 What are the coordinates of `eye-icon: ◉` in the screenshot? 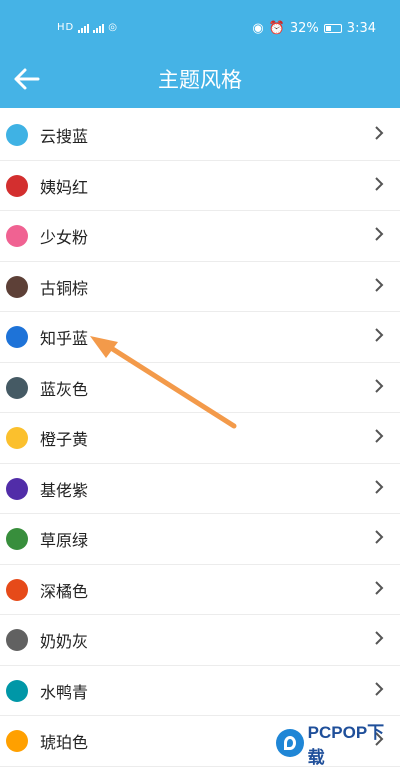 It's located at (258, 28).